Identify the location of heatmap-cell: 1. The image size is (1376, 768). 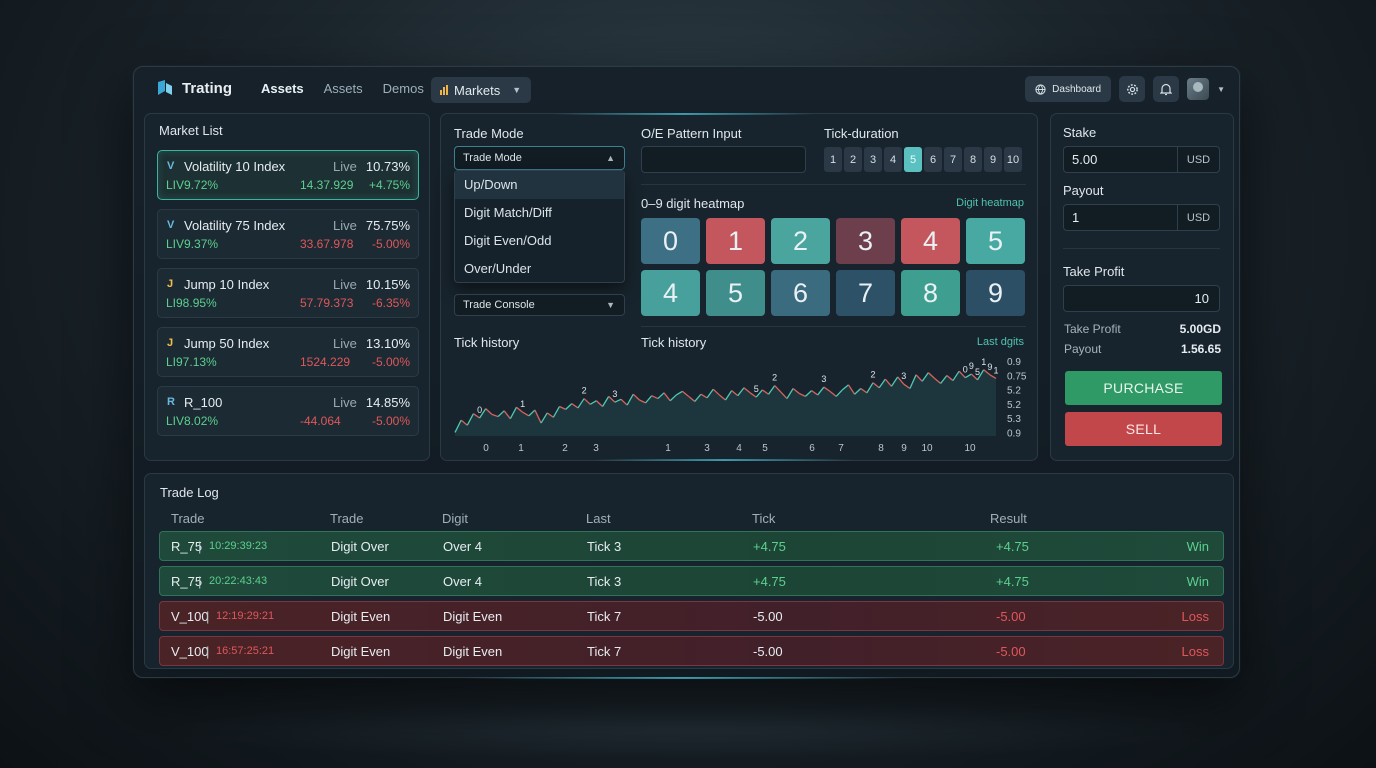
(735, 241).